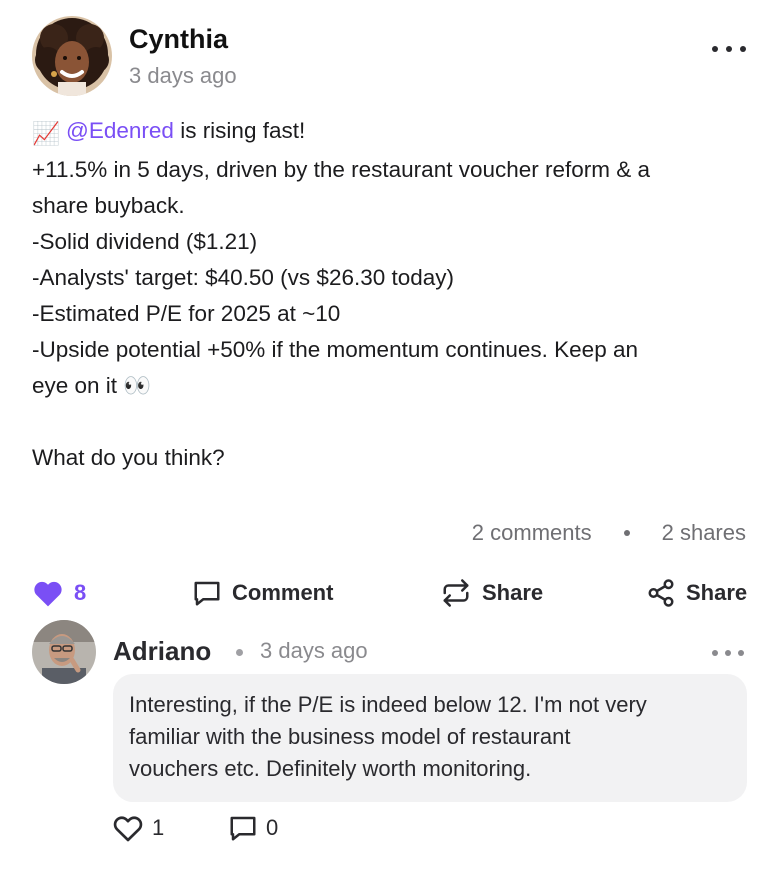  Describe the element at coordinates (513, 592) in the screenshot. I see `repost-button-label: Share` at that location.